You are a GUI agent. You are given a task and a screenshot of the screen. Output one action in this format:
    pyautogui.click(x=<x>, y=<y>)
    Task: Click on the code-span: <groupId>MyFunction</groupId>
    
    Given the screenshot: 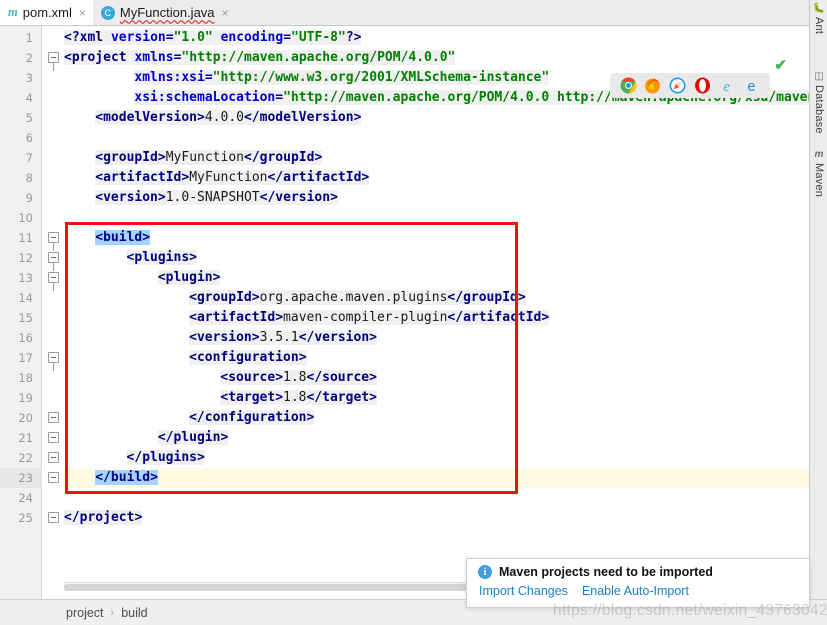 What is the action you would take?
    pyautogui.click(x=209, y=157)
    